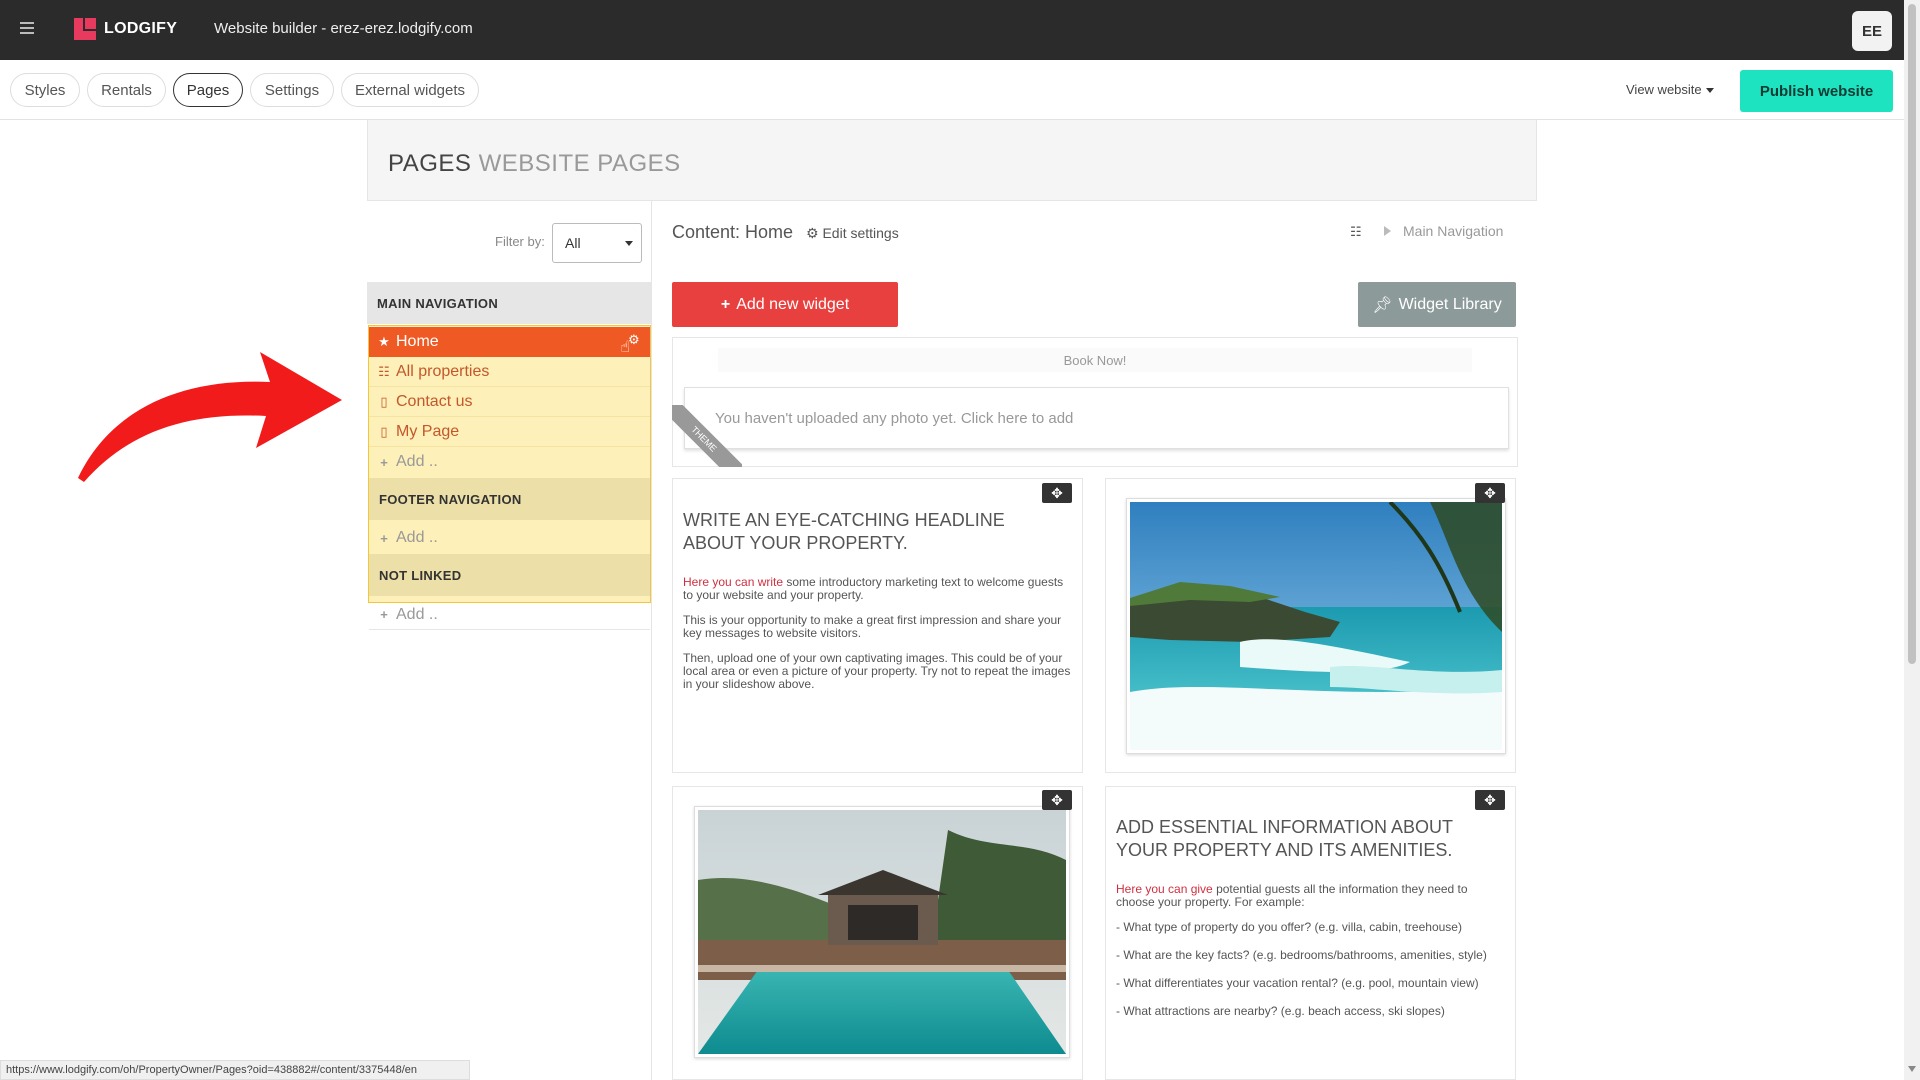 This screenshot has height=1080, width=1920. I want to click on tab-styles: Styles, so click(45, 90).